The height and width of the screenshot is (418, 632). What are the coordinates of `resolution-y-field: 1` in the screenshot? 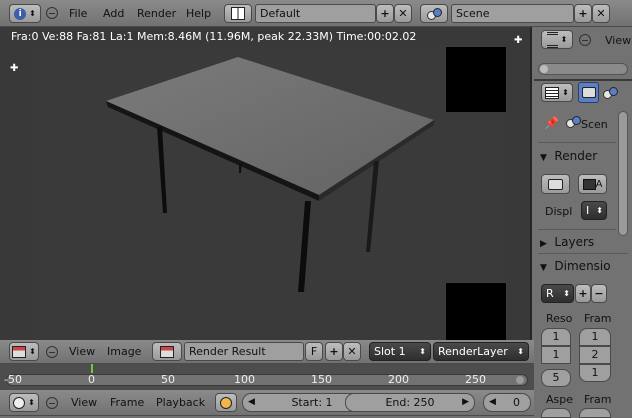 It's located at (556, 355).